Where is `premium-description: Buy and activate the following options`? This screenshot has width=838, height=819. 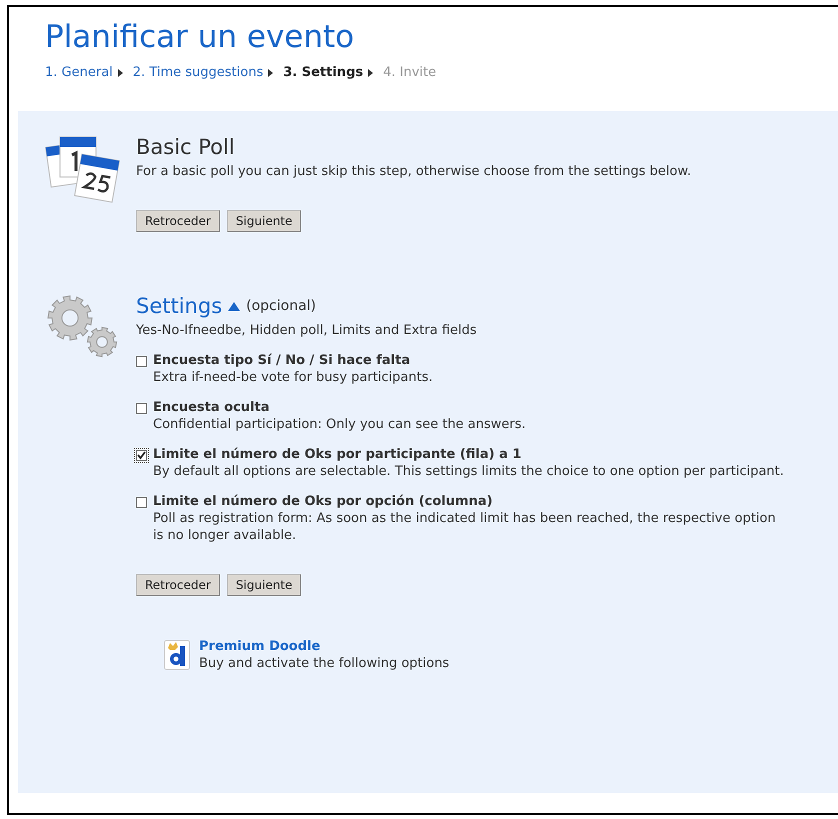 premium-description: Buy and activate the following options is located at coordinates (324, 663).